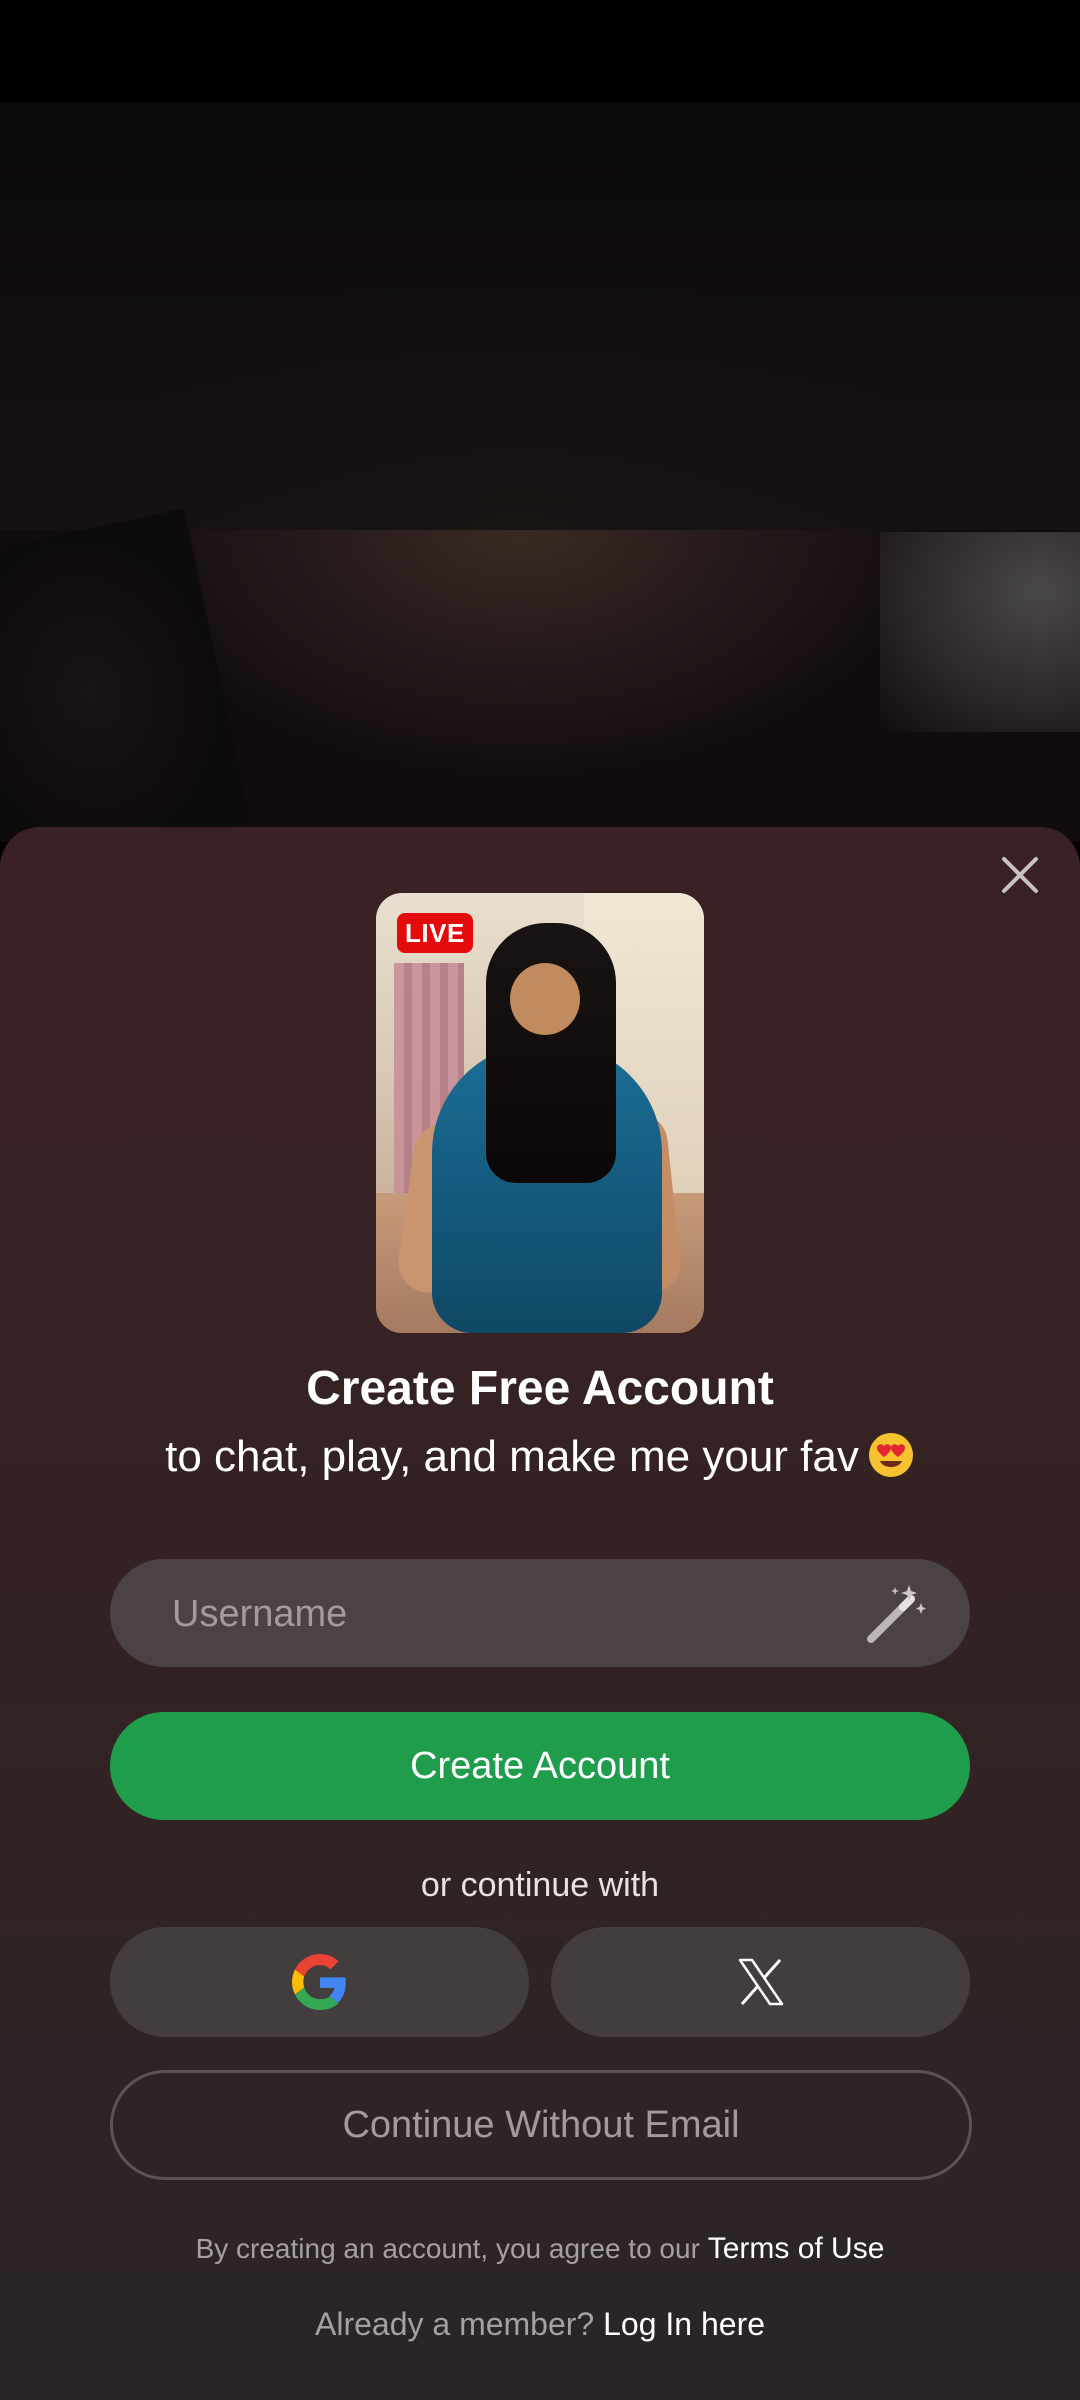 The width and height of the screenshot is (1080, 2400). Describe the element at coordinates (454, 2324) in the screenshot. I see `login-prefix: Already a member?` at that location.